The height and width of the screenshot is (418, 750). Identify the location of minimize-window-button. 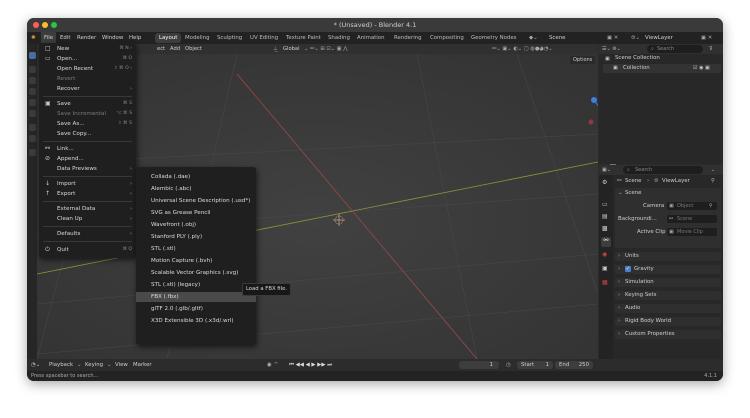
(45, 25).